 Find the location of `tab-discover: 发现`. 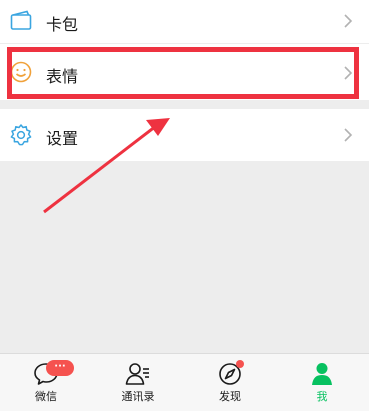

tab-discover: 发现 is located at coordinates (230, 382).